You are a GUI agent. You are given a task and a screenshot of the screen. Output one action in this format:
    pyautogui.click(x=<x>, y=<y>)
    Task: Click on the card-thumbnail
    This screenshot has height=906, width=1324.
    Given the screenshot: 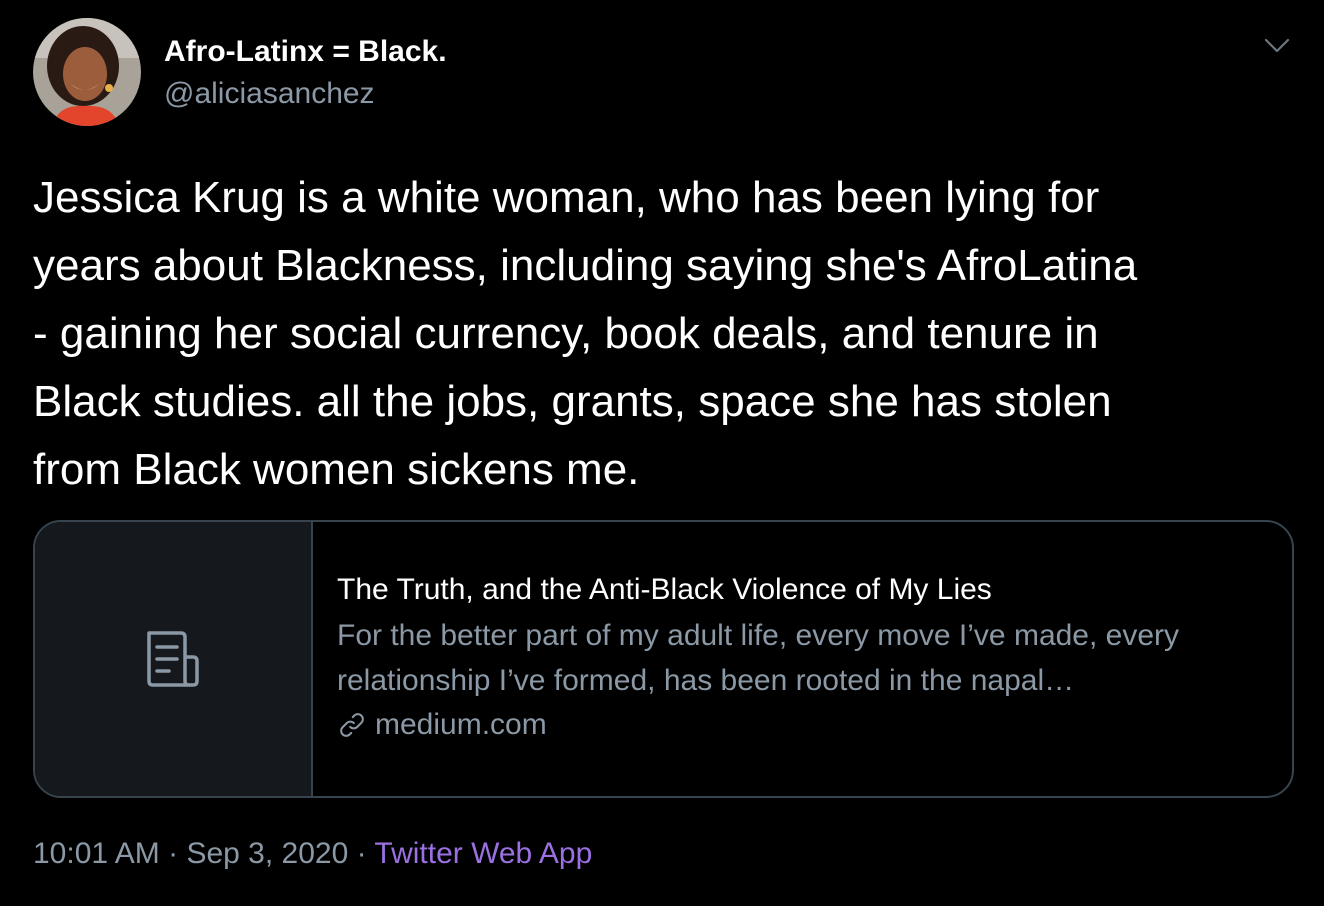 What is the action you would take?
    pyautogui.click(x=174, y=659)
    